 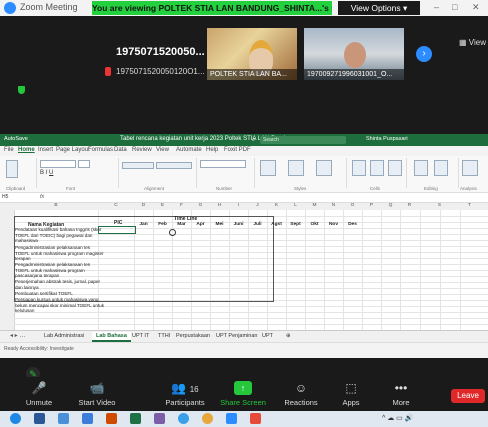 What do you see at coordinates (135, 418) in the screenshot?
I see `excel-app-icon` at bounding box center [135, 418].